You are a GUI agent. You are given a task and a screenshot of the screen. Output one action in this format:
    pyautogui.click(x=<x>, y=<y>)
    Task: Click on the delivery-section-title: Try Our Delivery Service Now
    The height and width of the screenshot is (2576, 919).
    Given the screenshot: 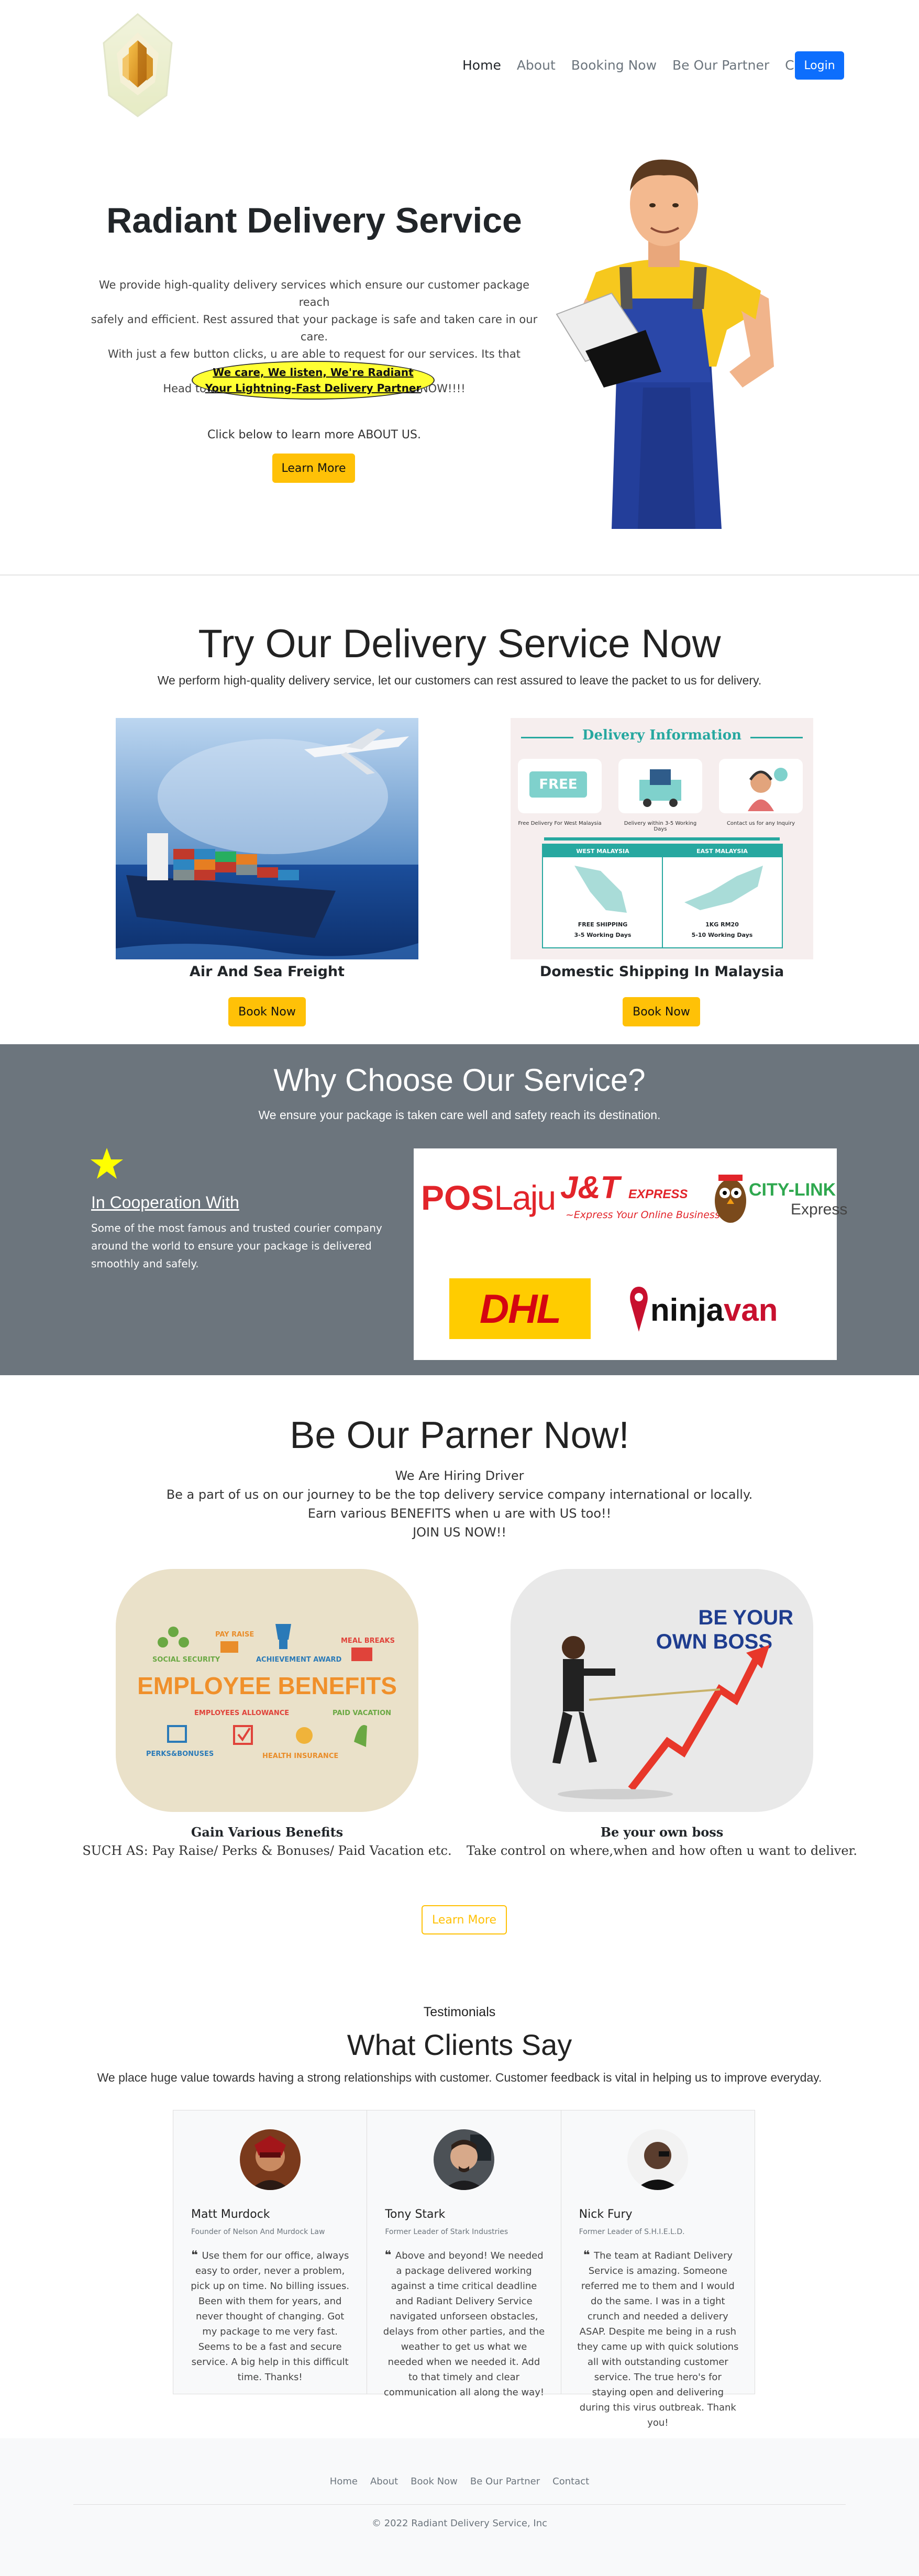 What is the action you would take?
    pyautogui.click(x=459, y=644)
    